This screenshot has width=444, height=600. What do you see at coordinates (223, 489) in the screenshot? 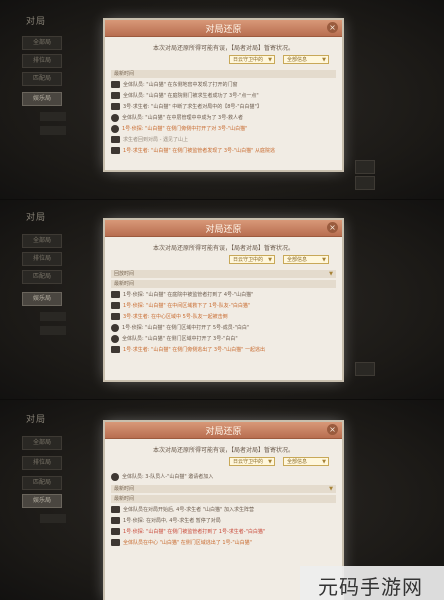
I see `section-header-collapsible: 最新时间 ▼` at bounding box center [223, 489].